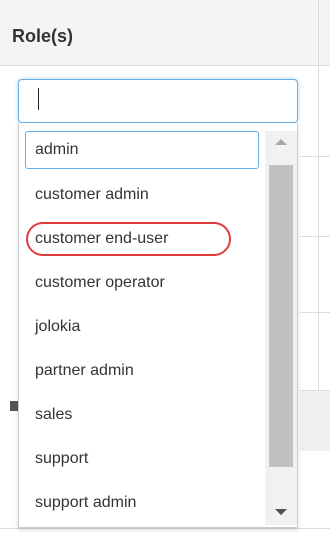 This screenshot has width=330, height=542. I want to click on row-marker, so click(14, 406).